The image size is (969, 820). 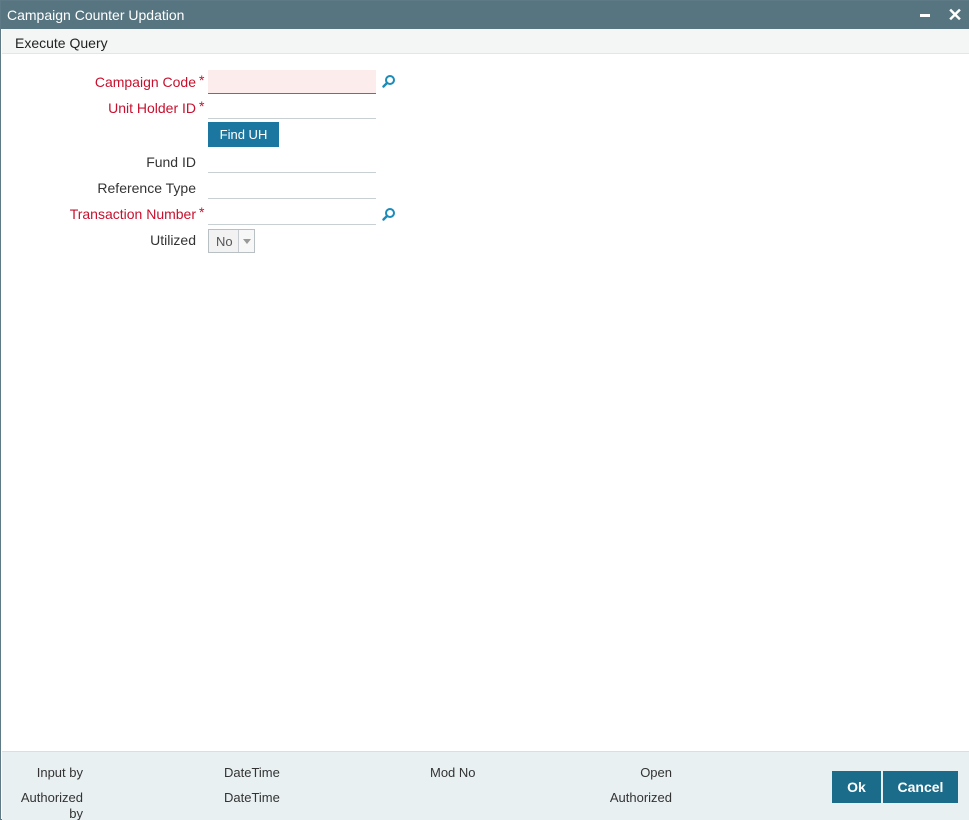 I want to click on reference-type-input, so click(x=292, y=187).